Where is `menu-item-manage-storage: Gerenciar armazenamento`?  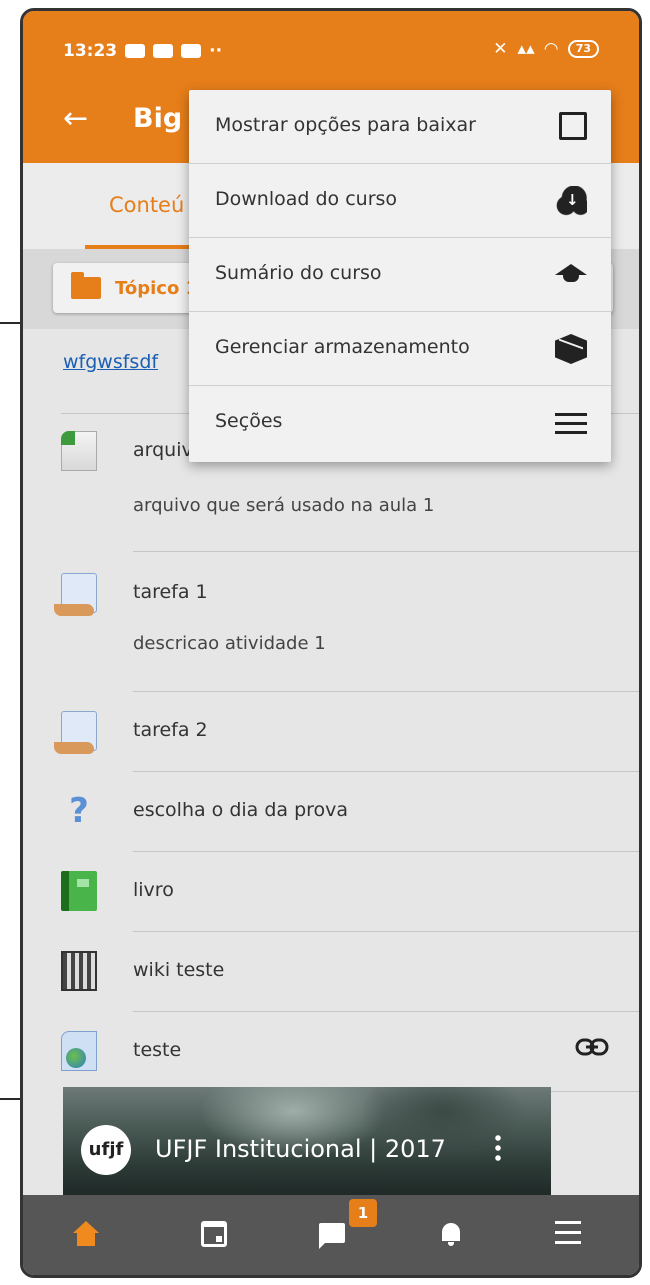
menu-item-manage-storage: Gerenciar armazenamento is located at coordinates (400, 349).